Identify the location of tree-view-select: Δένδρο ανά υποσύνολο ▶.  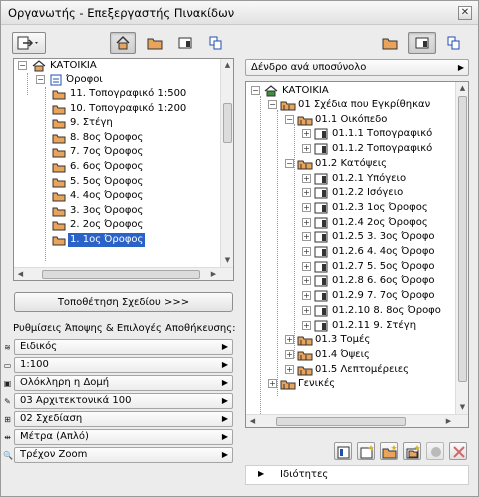
(357, 67).